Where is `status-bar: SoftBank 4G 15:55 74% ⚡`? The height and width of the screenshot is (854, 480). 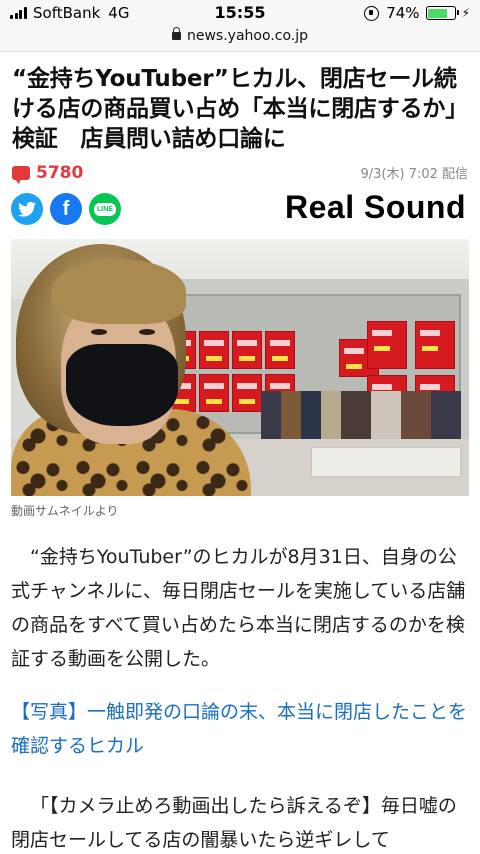
status-bar: SoftBank 4G 15:55 74% ⚡ is located at coordinates (240, 13).